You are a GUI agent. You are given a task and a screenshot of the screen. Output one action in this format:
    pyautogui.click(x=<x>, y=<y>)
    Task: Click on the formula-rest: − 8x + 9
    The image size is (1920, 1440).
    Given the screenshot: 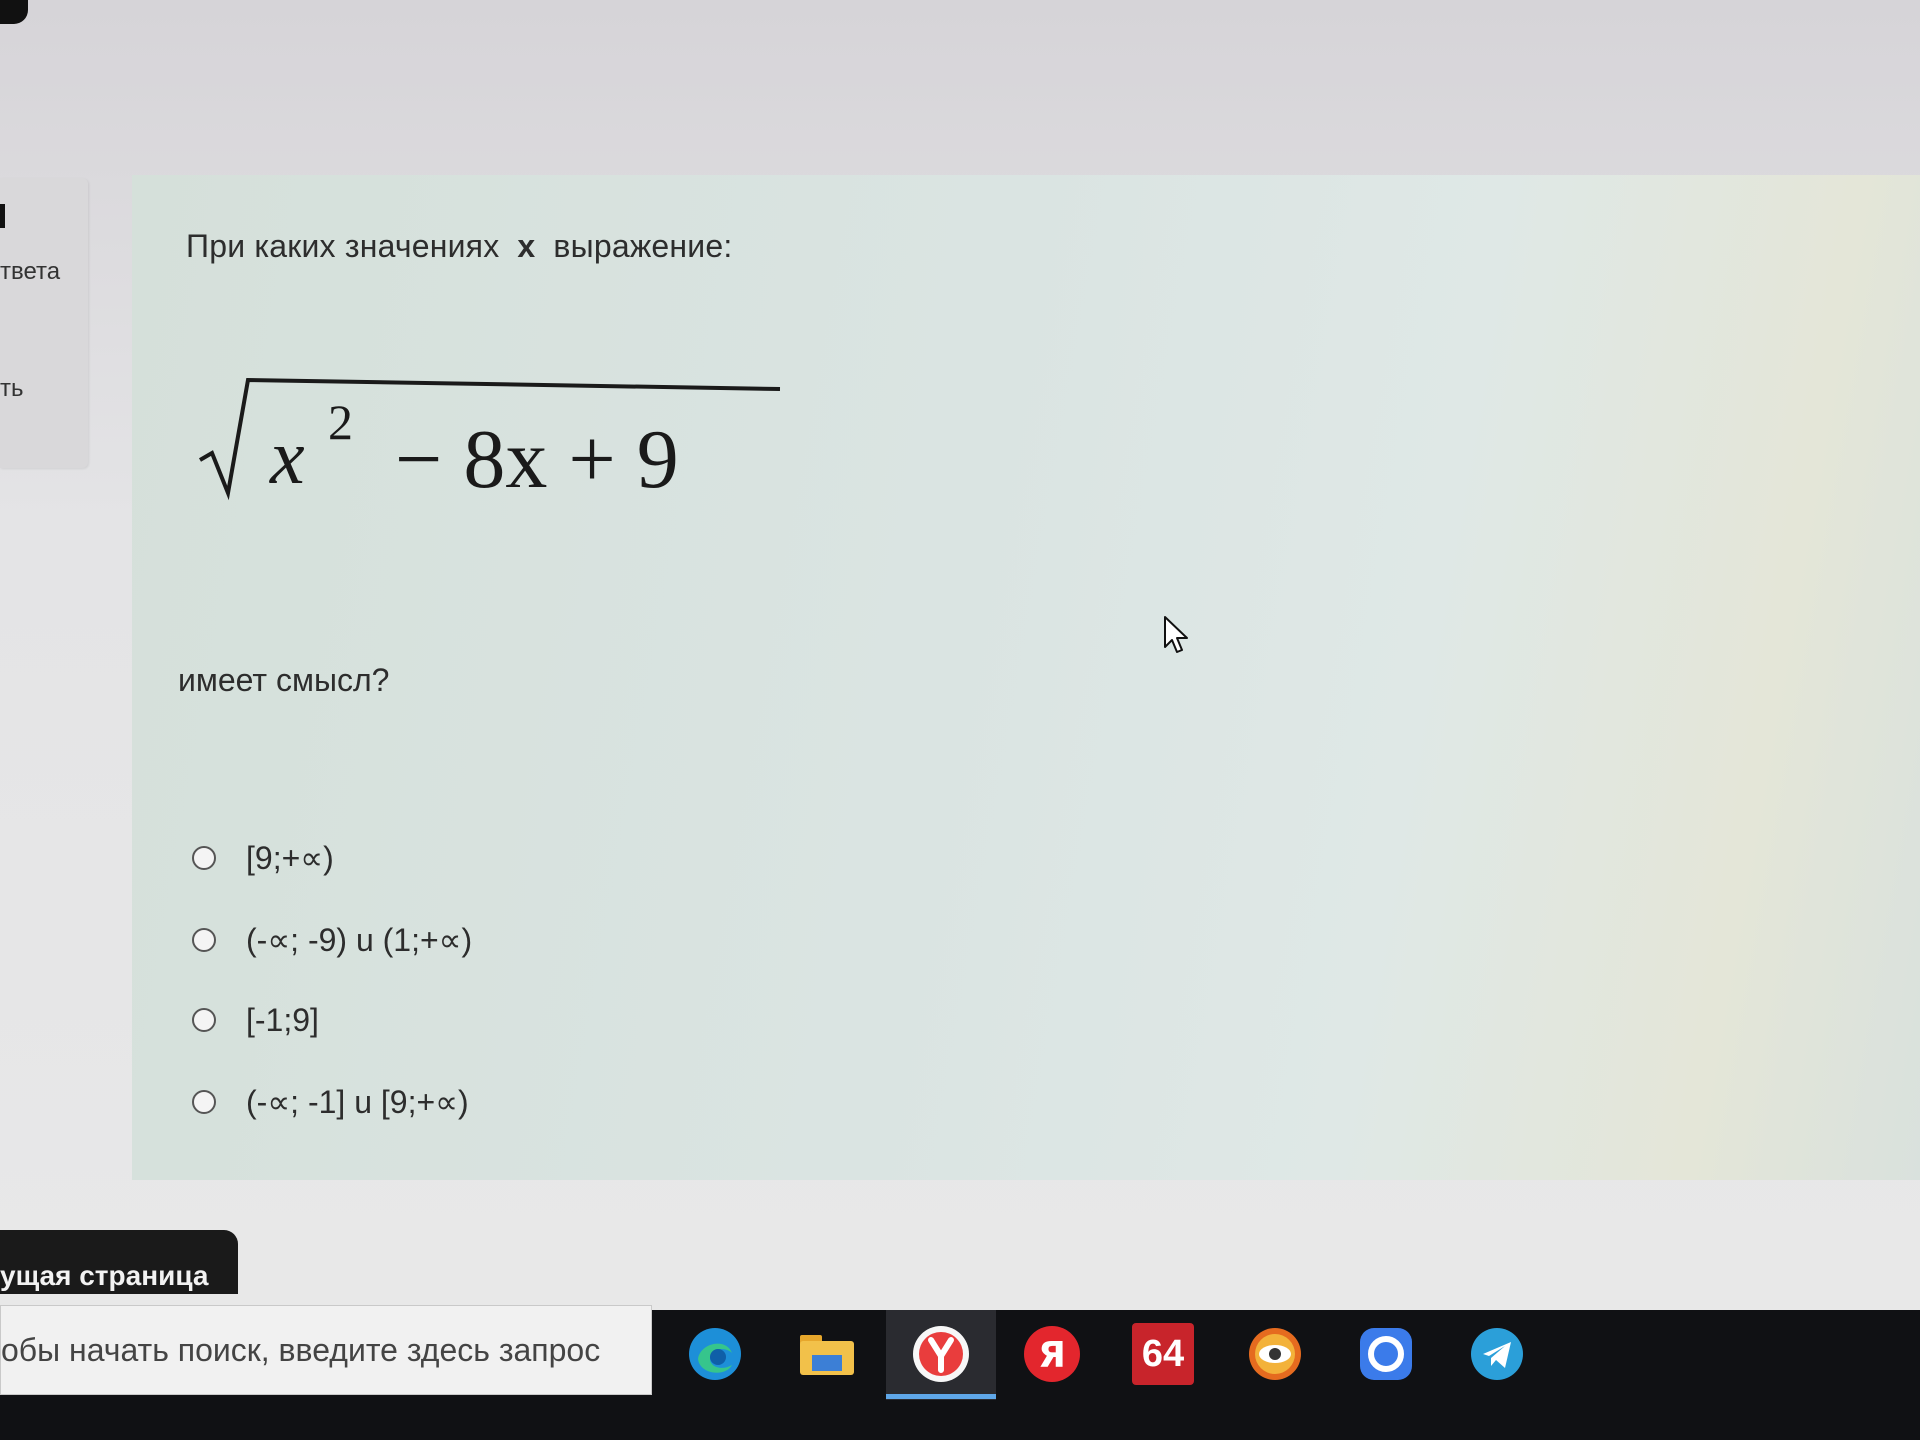 What is the action you would take?
    pyautogui.click(x=537, y=459)
    